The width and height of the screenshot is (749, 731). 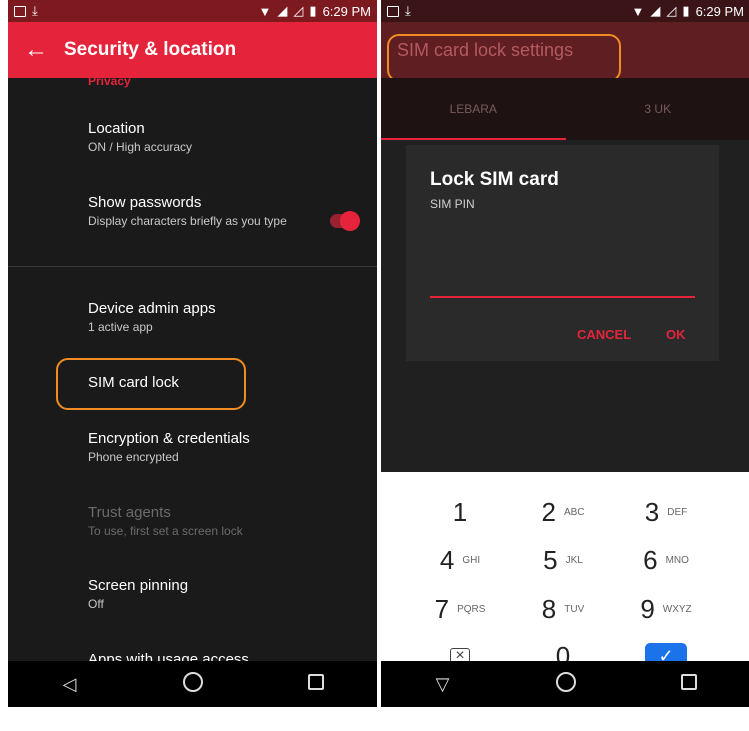 I want to click on key-digit: 7, so click(x=442, y=608).